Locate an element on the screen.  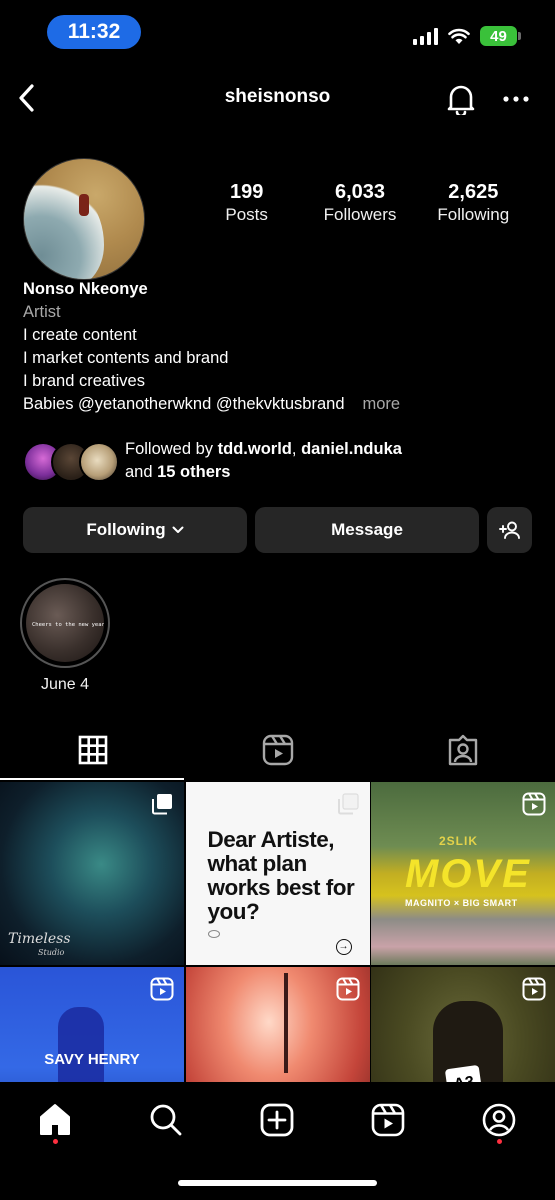
status-time: 11:32 is located at coordinates (94, 32).